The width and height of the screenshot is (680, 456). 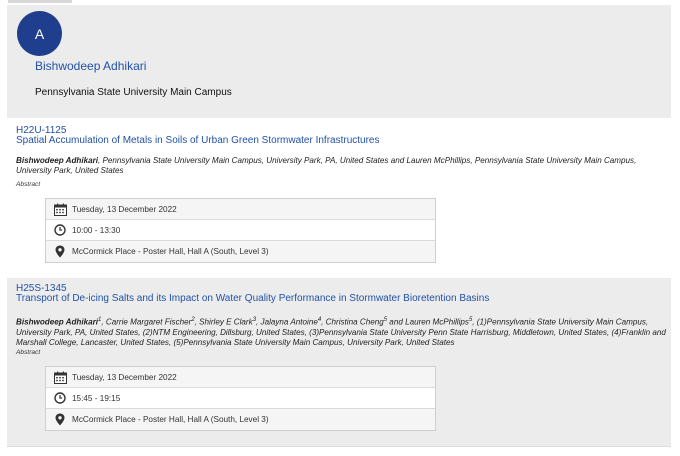 What do you see at coordinates (96, 398) in the screenshot?
I see `session-time: 15:45 - 19:15` at bounding box center [96, 398].